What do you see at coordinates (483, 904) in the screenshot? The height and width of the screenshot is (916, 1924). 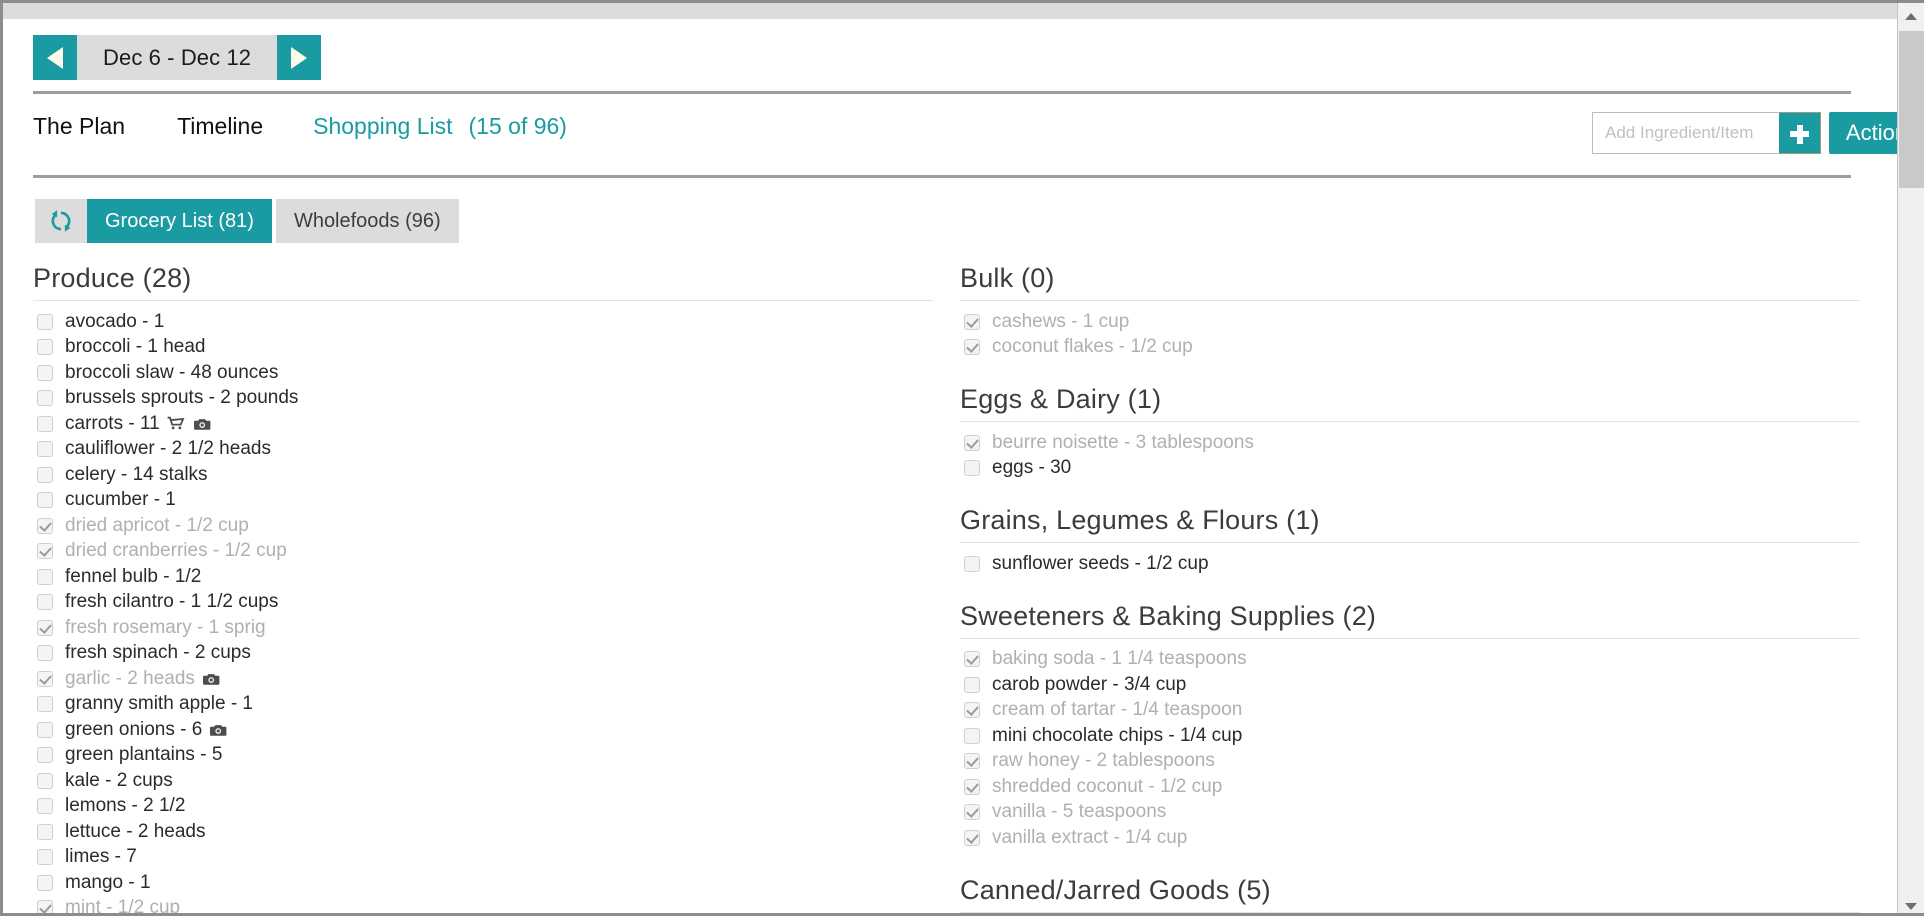 I see `list-item: mint - 1/2 cup` at bounding box center [483, 904].